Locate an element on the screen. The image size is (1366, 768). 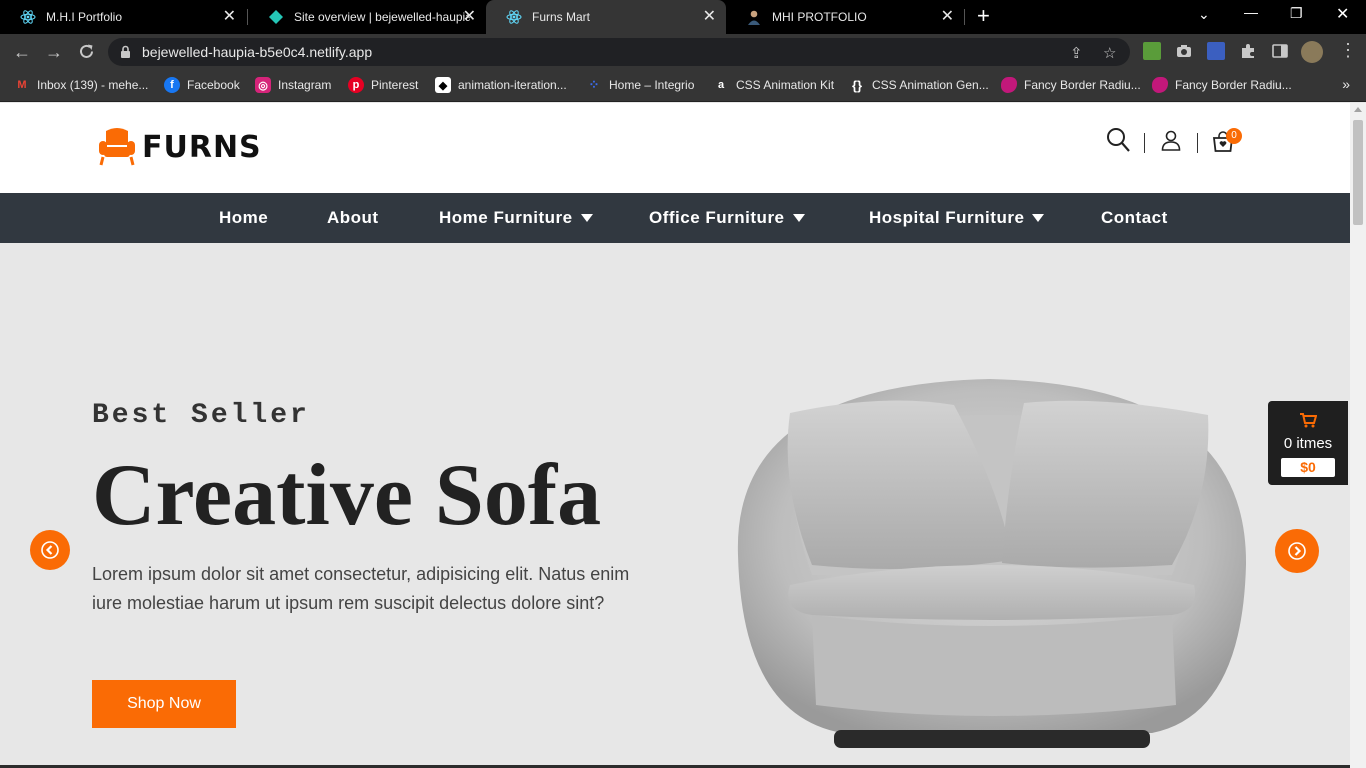
hero-title: Creative Sofa is located at coordinates (347, 495).